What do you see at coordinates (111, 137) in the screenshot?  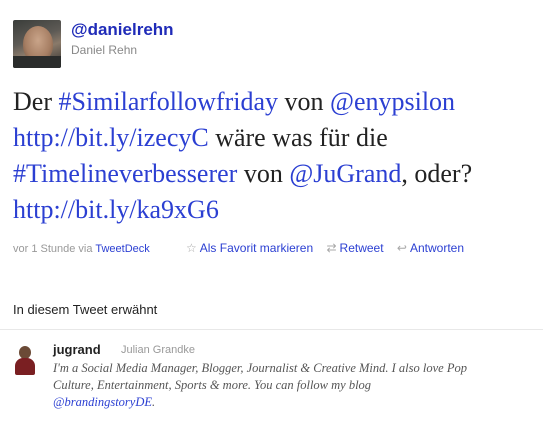 I see `url-link: http://bit.ly/izecyC` at bounding box center [111, 137].